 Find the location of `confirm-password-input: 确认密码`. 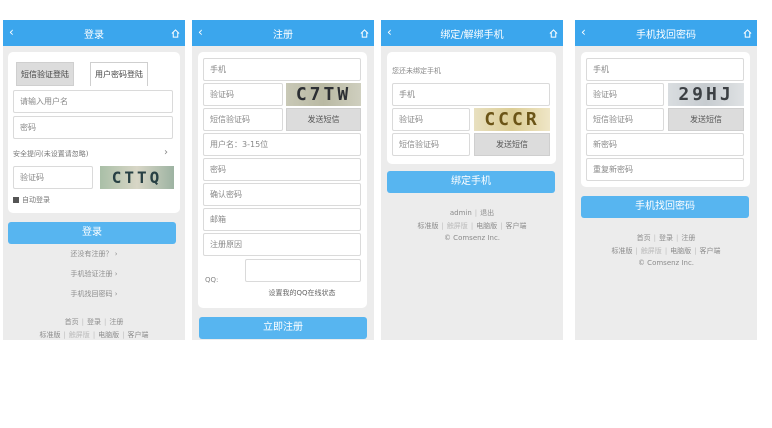

confirm-password-input: 确认密码 is located at coordinates (282, 194).